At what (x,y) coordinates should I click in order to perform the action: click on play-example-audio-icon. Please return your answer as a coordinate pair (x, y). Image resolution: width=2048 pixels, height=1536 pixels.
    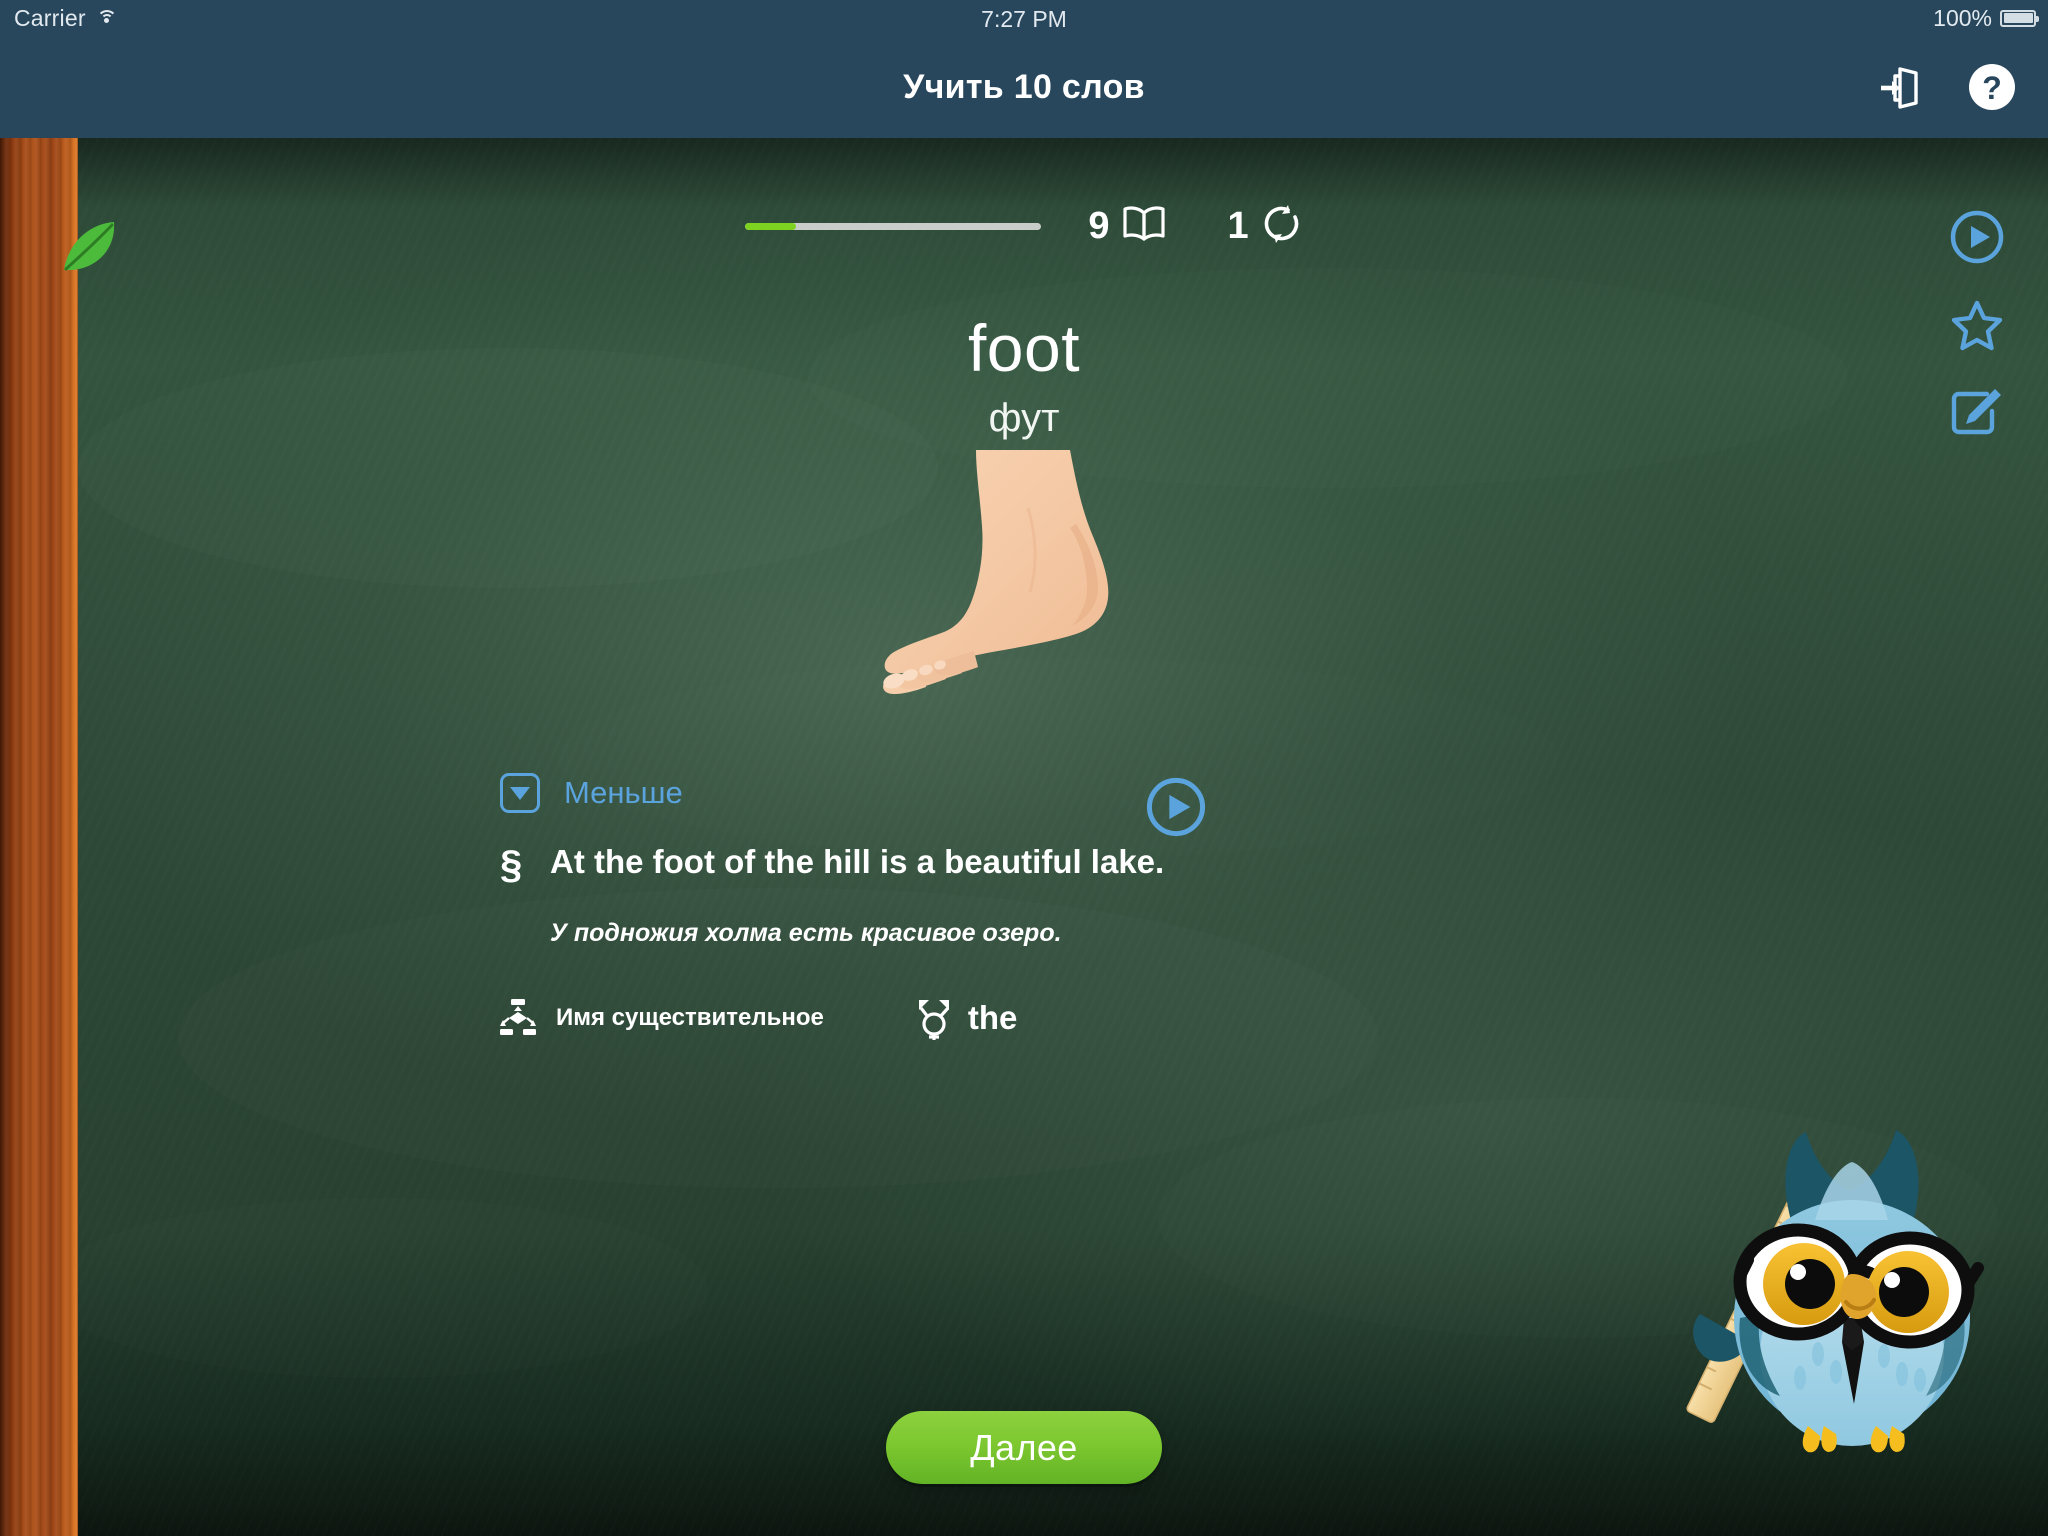
    Looking at the image, I should click on (1176, 807).